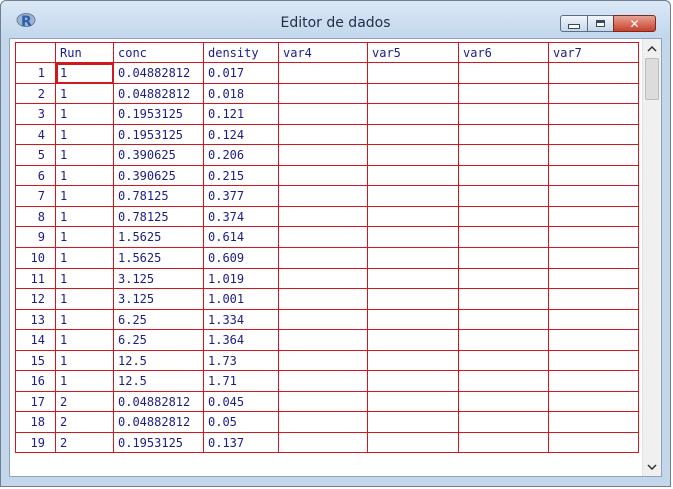  What do you see at coordinates (159, 155) in the screenshot?
I see `data-cell: 0.390625` at bounding box center [159, 155].